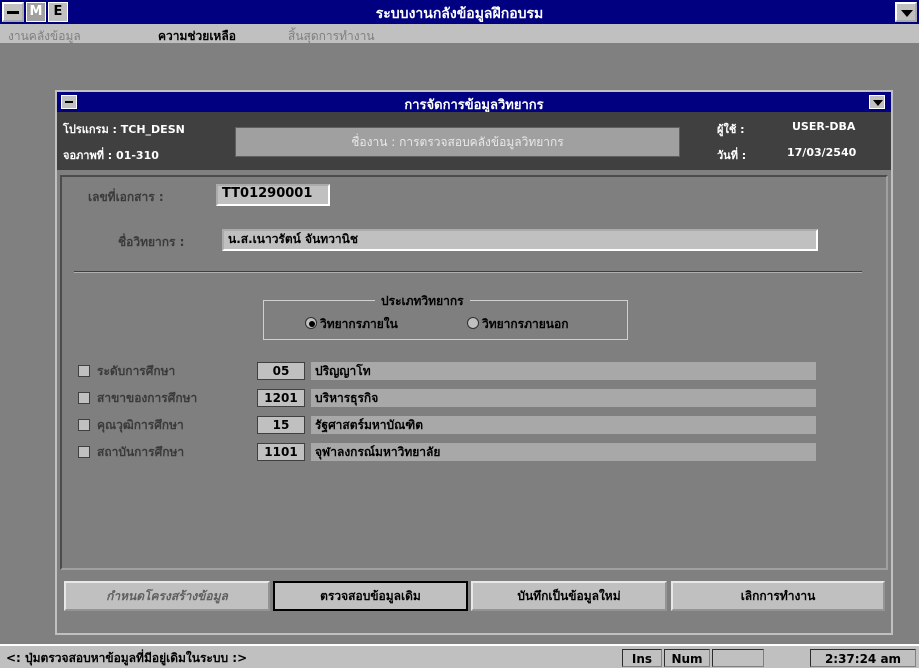  I want to click on user-label: ผู้ใช้ :, so click(731, 129).